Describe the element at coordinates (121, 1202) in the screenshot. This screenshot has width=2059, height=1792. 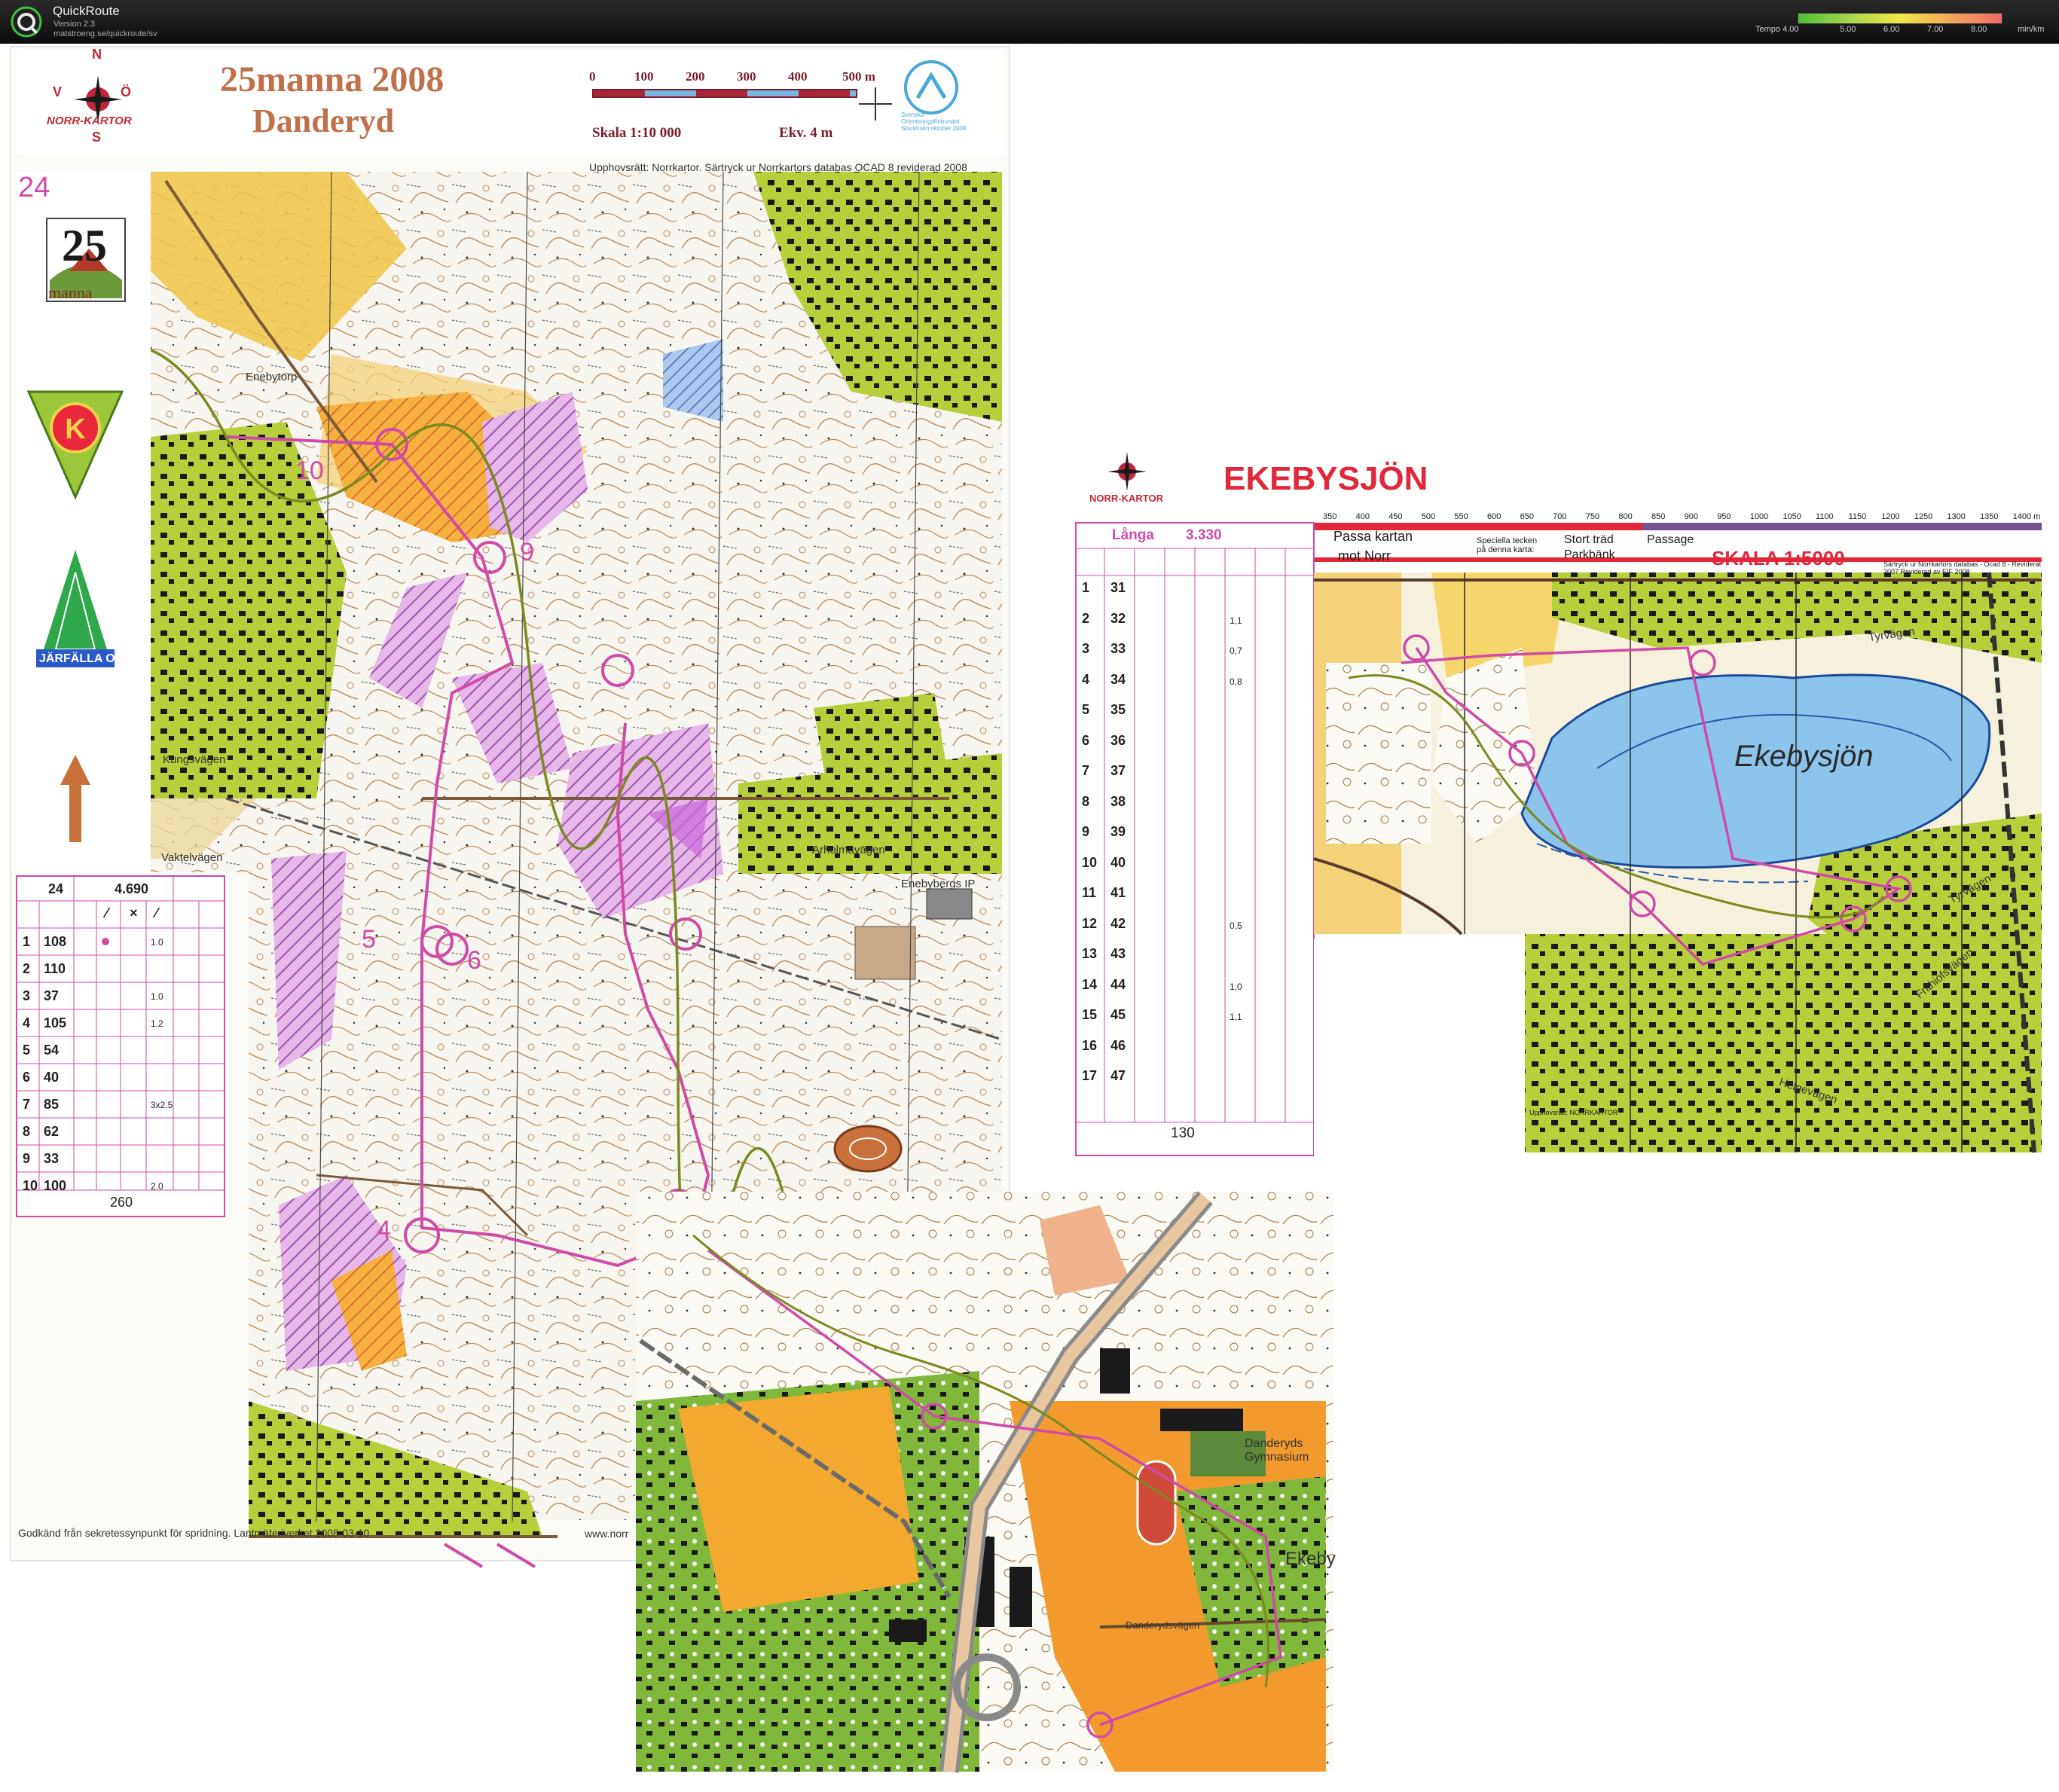
I see `course-footer: 260` at that location.